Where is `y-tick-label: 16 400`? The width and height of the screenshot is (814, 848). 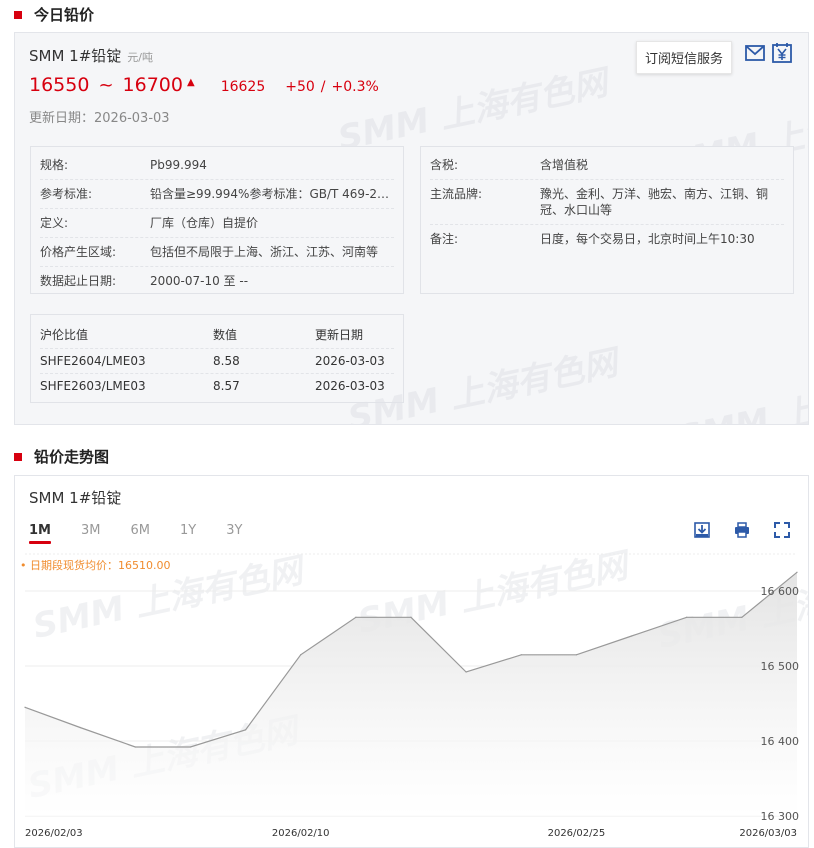 y-tick-label: 16 400 is located at coordinates (780, 741).